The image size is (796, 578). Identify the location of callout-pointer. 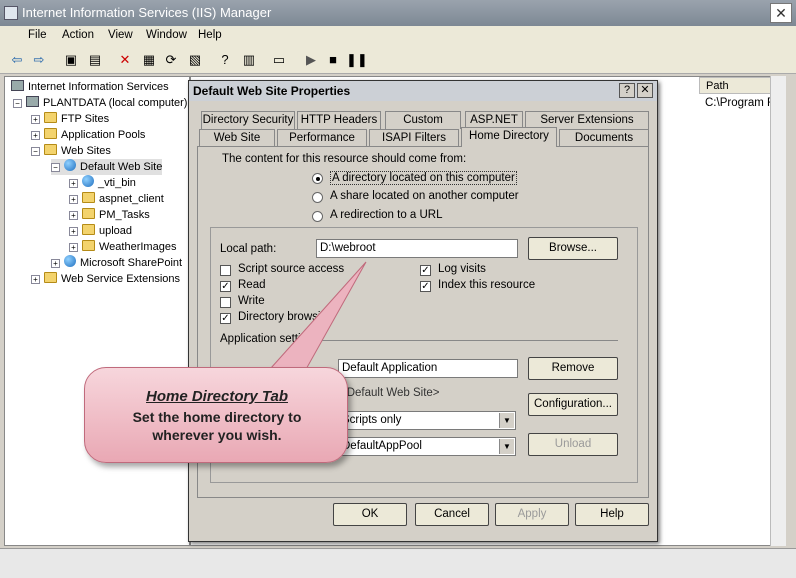
(313, 321).